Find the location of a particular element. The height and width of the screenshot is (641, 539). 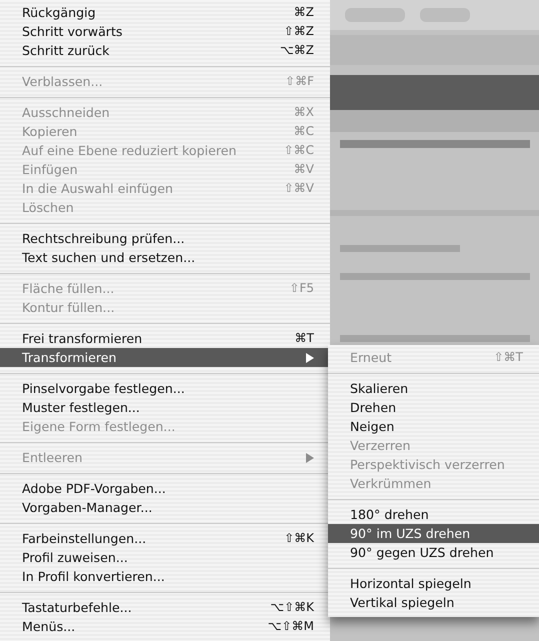

shortcut-label: ⇧⌘Z is located at coordinates (299, 31).